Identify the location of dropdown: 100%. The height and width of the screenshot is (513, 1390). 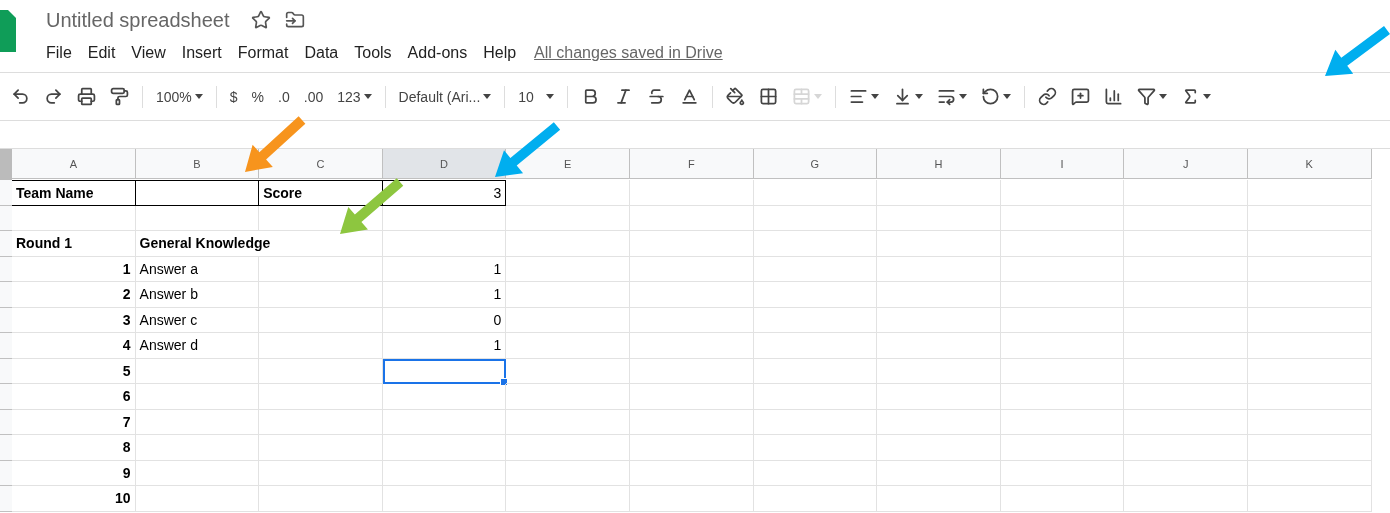
(179, 96).